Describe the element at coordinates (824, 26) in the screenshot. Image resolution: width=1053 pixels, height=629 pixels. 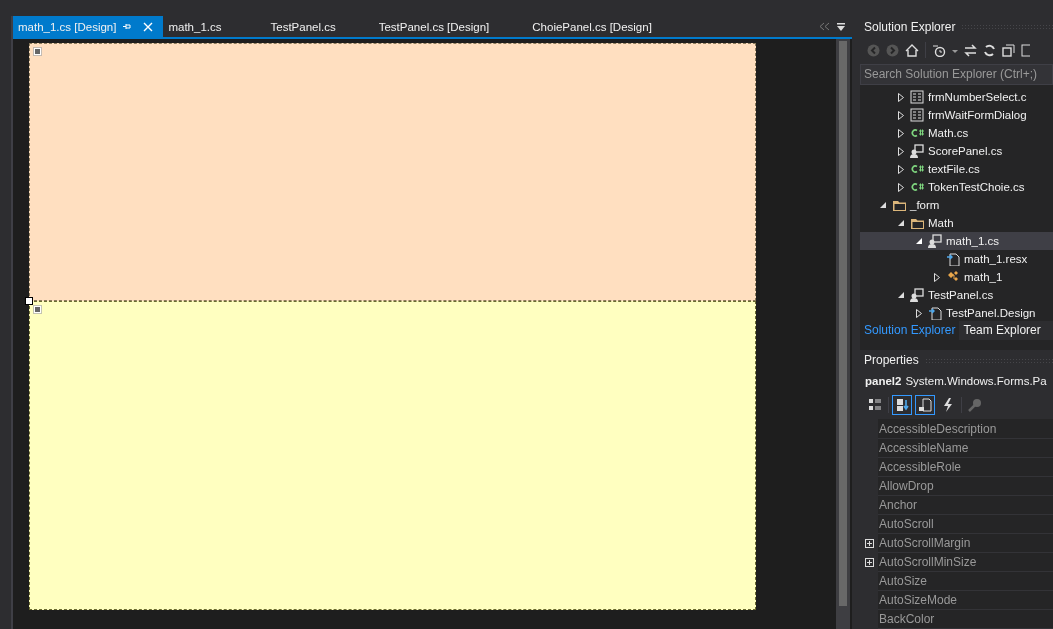
I see `chevron-left-icon` at that location.